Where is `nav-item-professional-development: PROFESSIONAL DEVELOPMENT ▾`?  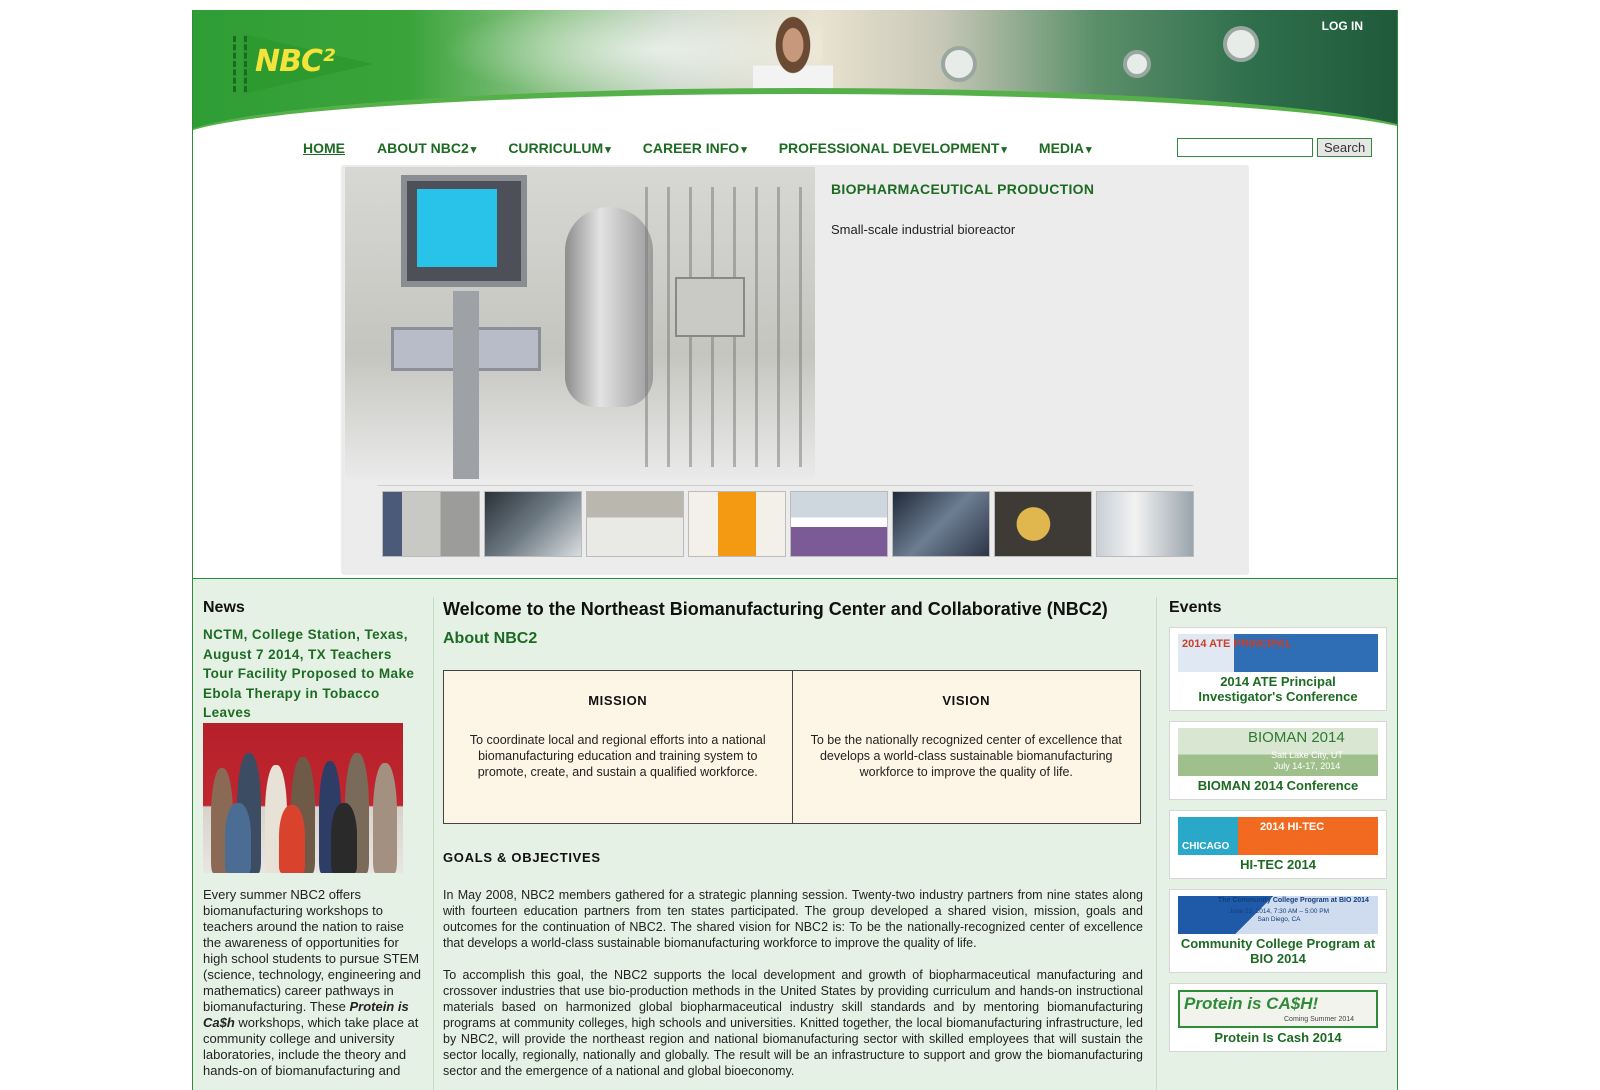 nav-item-professional-development: PROFESSIONAL DEVELOPMENT ▾ is located at coordinates (893, 151).